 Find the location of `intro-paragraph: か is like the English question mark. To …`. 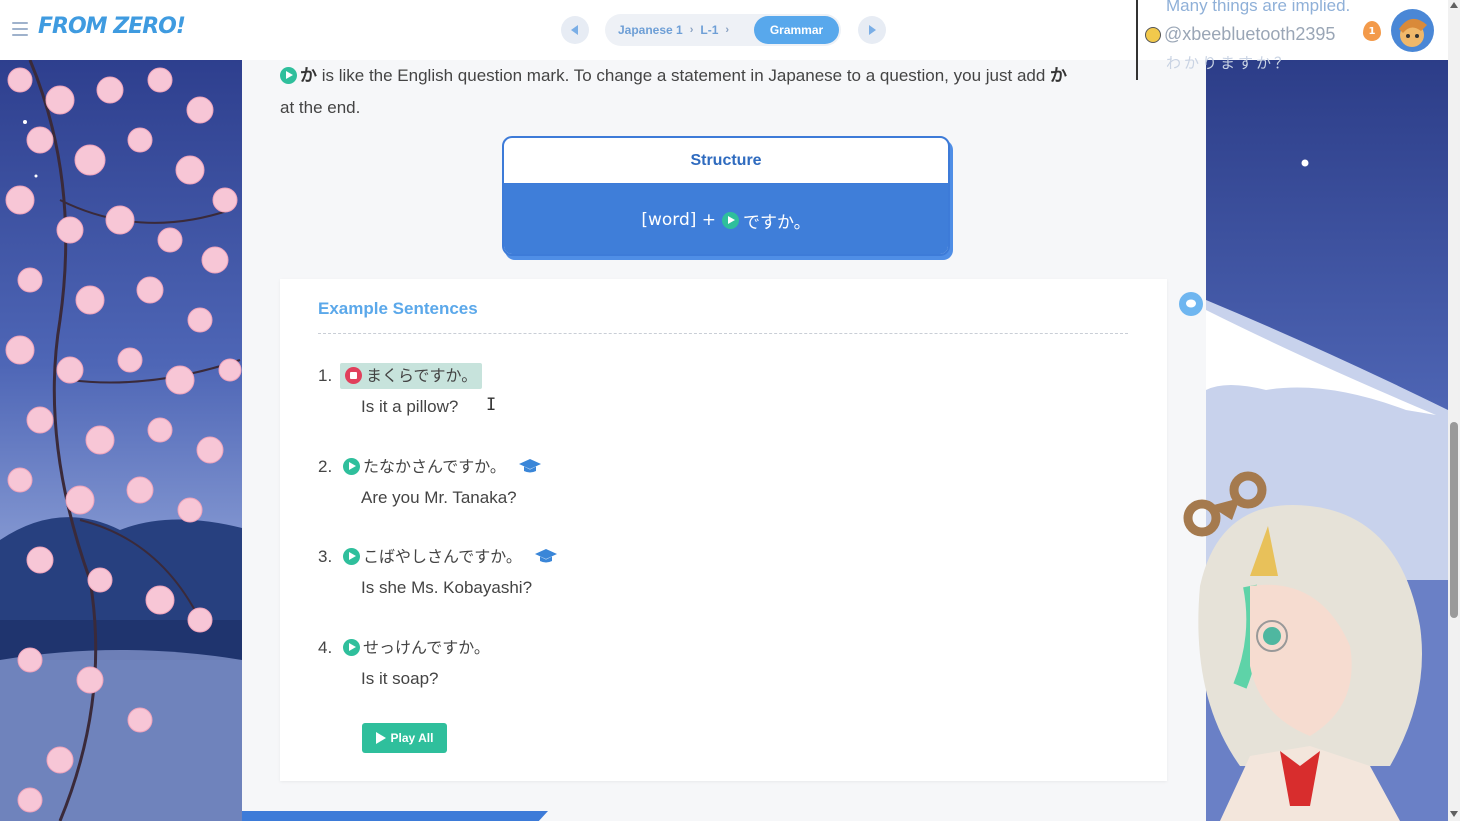

intro-paragraph: か is like the English question mark. To … is located at coordinates (720, 92).